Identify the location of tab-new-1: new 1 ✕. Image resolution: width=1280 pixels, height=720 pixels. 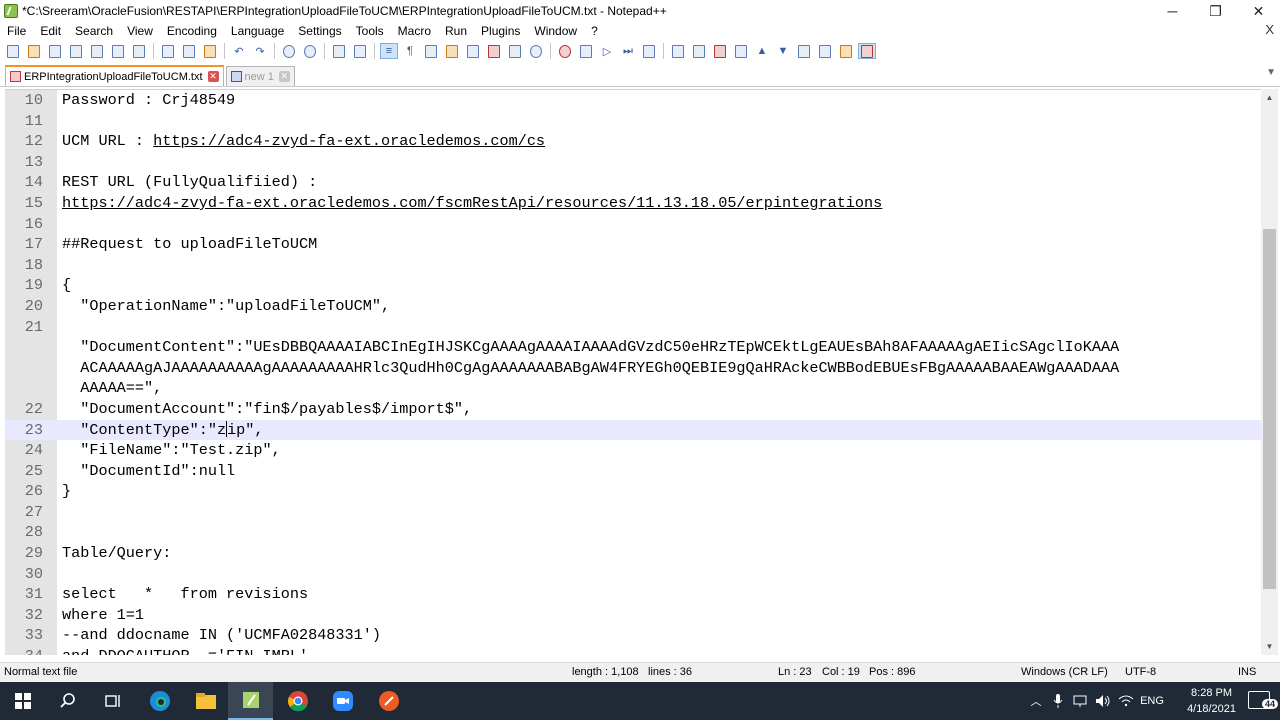
(260, 76).